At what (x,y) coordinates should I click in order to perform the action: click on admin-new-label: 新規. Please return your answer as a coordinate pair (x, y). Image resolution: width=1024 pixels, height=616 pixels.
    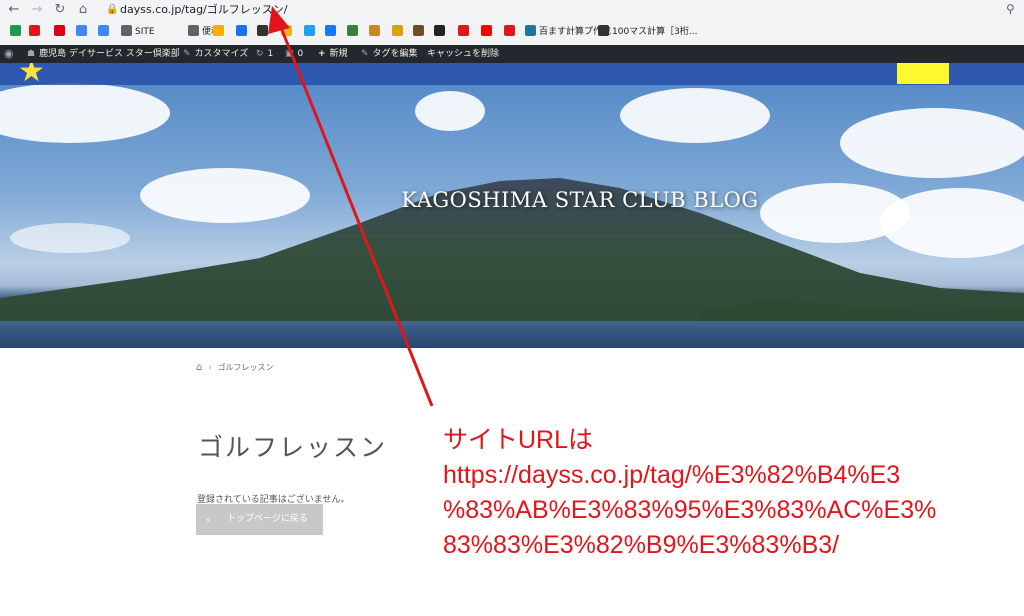
    Looking at the image, I should click on (338, 54).